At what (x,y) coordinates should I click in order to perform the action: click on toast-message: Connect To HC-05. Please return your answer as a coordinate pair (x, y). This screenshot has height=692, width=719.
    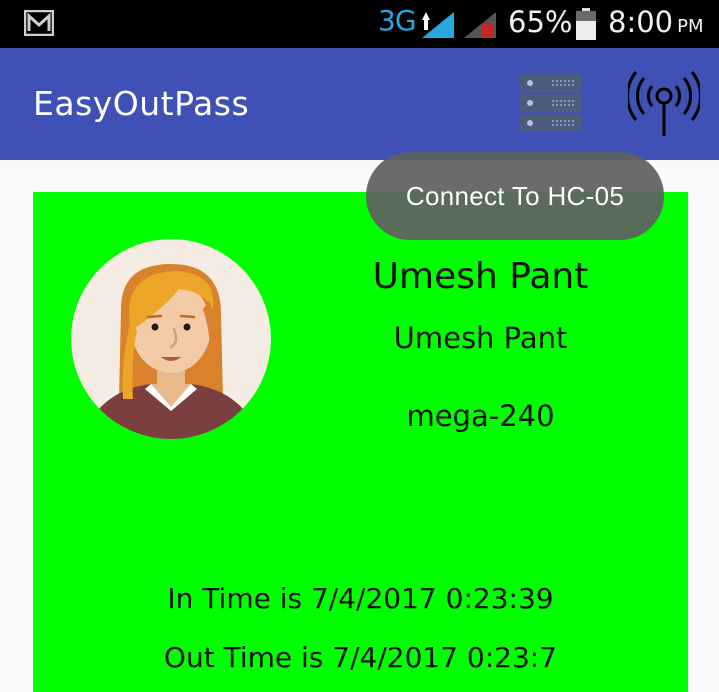
    Looking at the image, I should click on (515, 196).